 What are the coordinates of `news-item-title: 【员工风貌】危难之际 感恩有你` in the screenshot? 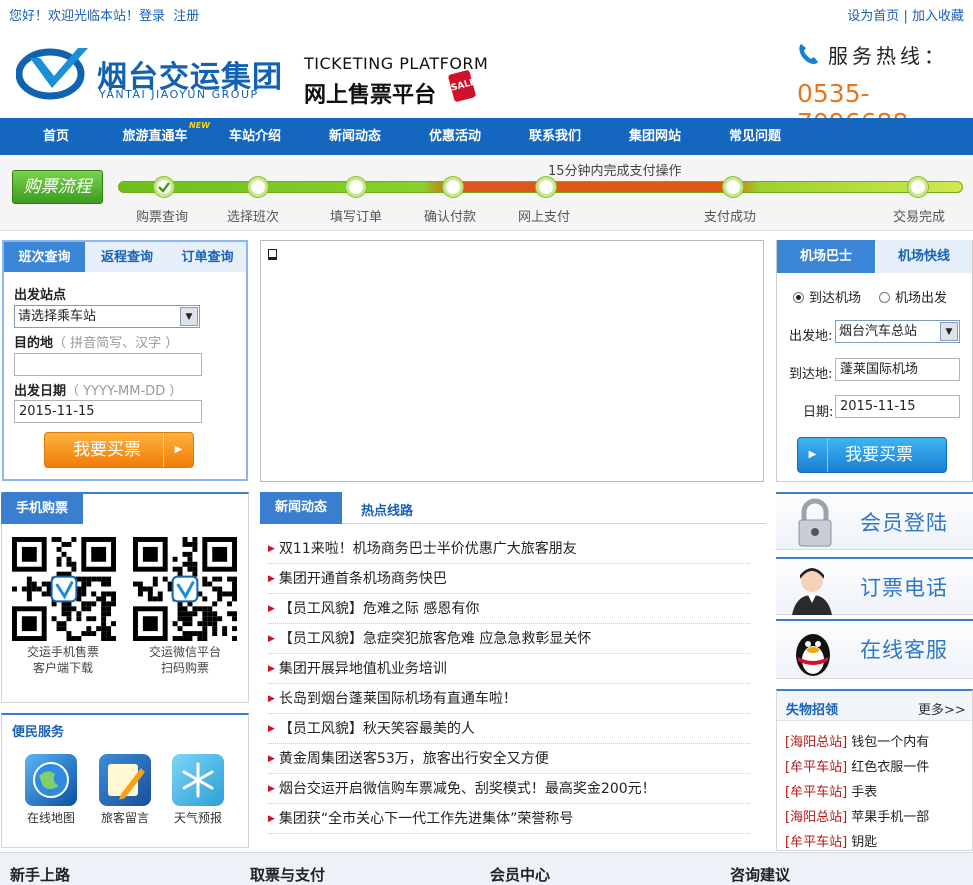 It's located at (379, 609).